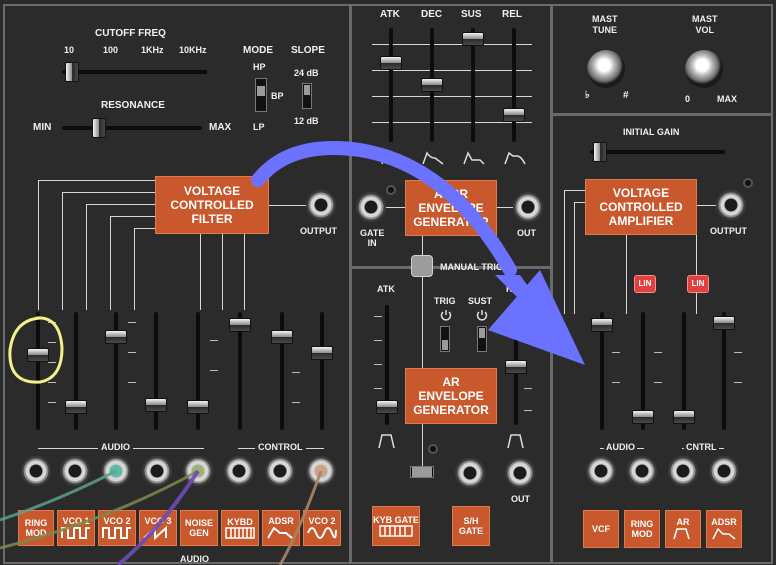  Describe the element at coordinates (698, 284) in the screenshot. I see `vca-lin-button-2: LIN` at that location.